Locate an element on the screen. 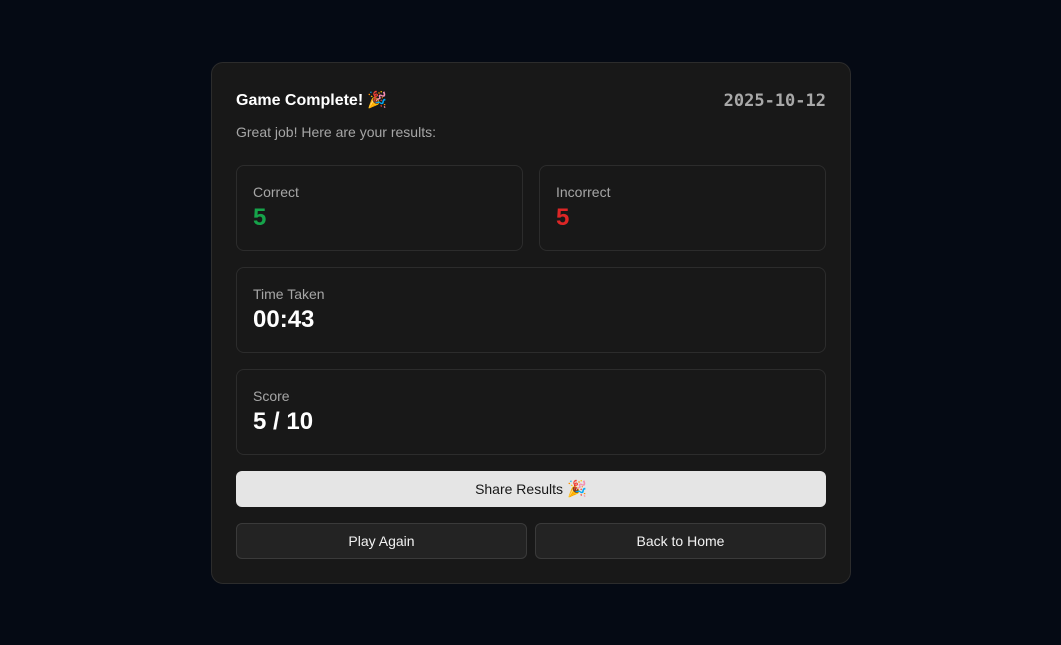 The image size is (1061, 645). incorrect-stat-box: Incorrect 5 is located at coordinates (682, 208).